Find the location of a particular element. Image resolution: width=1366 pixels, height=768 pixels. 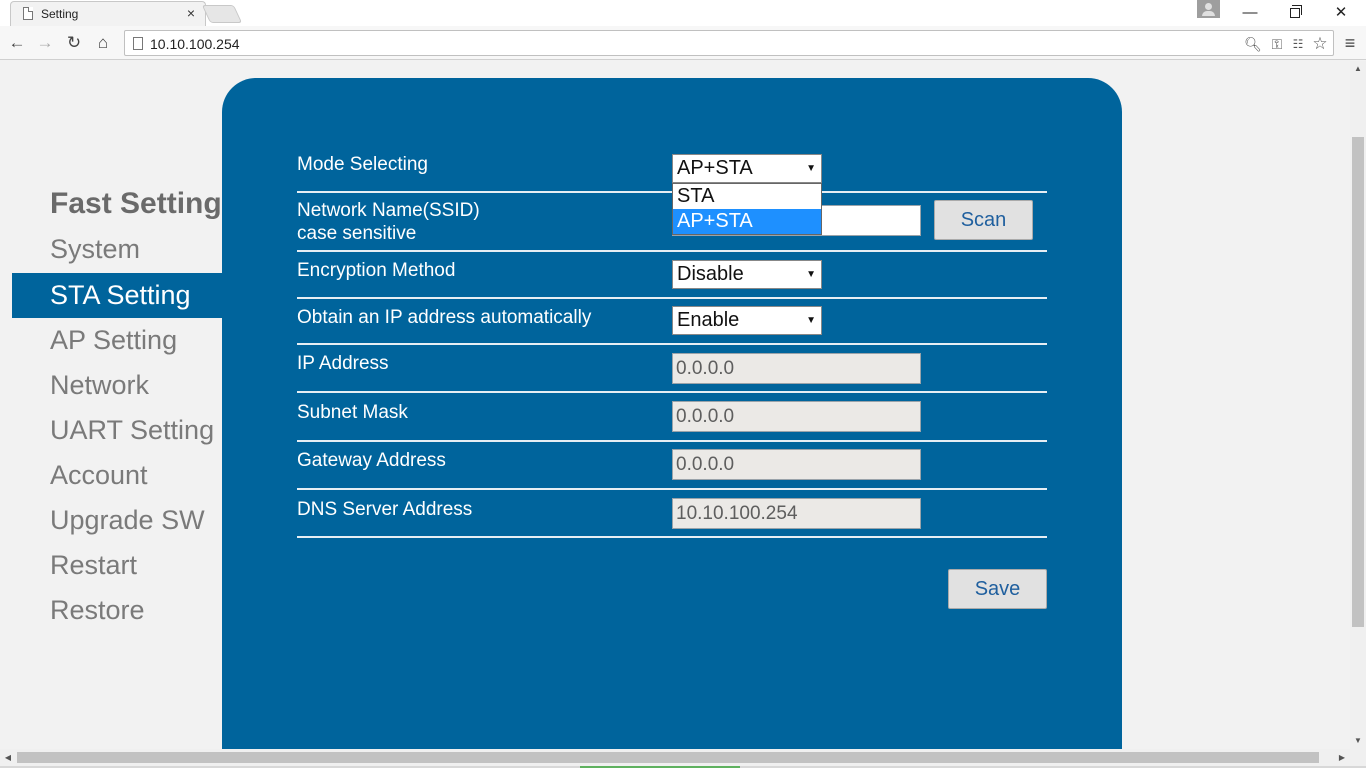

sidebar-title: Fast Setting is located at coordinates (136, 203).